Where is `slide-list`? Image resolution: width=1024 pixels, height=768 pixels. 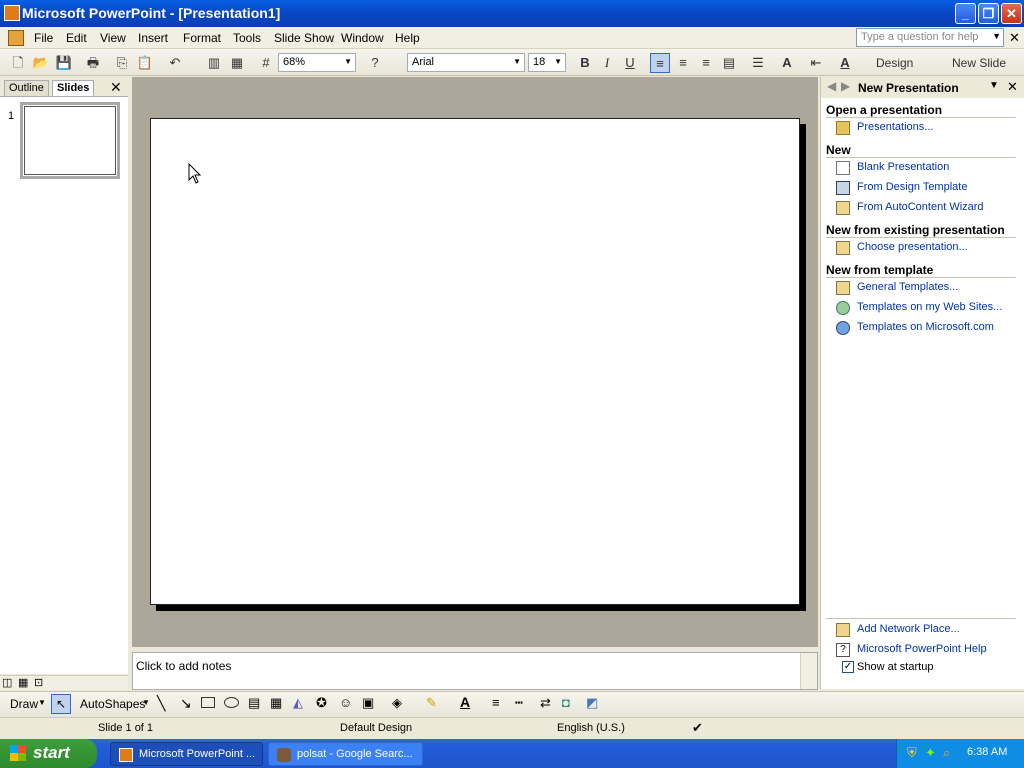
slide-list is located at coordinates (64, 385).